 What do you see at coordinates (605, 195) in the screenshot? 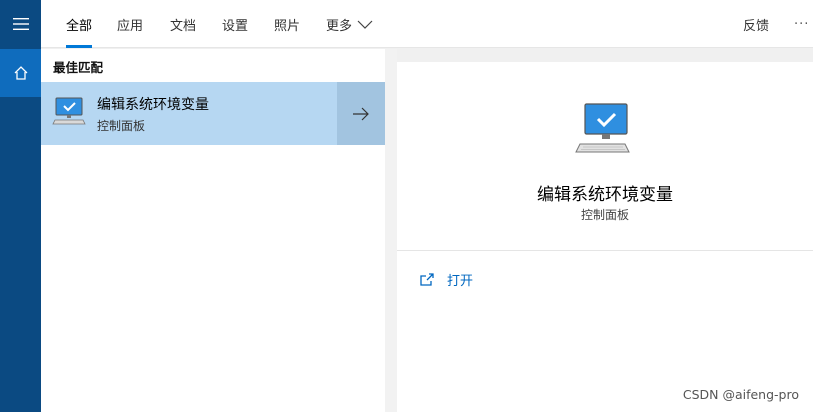
I see `preview-title: 编辑系统环境变量` at bounding box center [605, 195].